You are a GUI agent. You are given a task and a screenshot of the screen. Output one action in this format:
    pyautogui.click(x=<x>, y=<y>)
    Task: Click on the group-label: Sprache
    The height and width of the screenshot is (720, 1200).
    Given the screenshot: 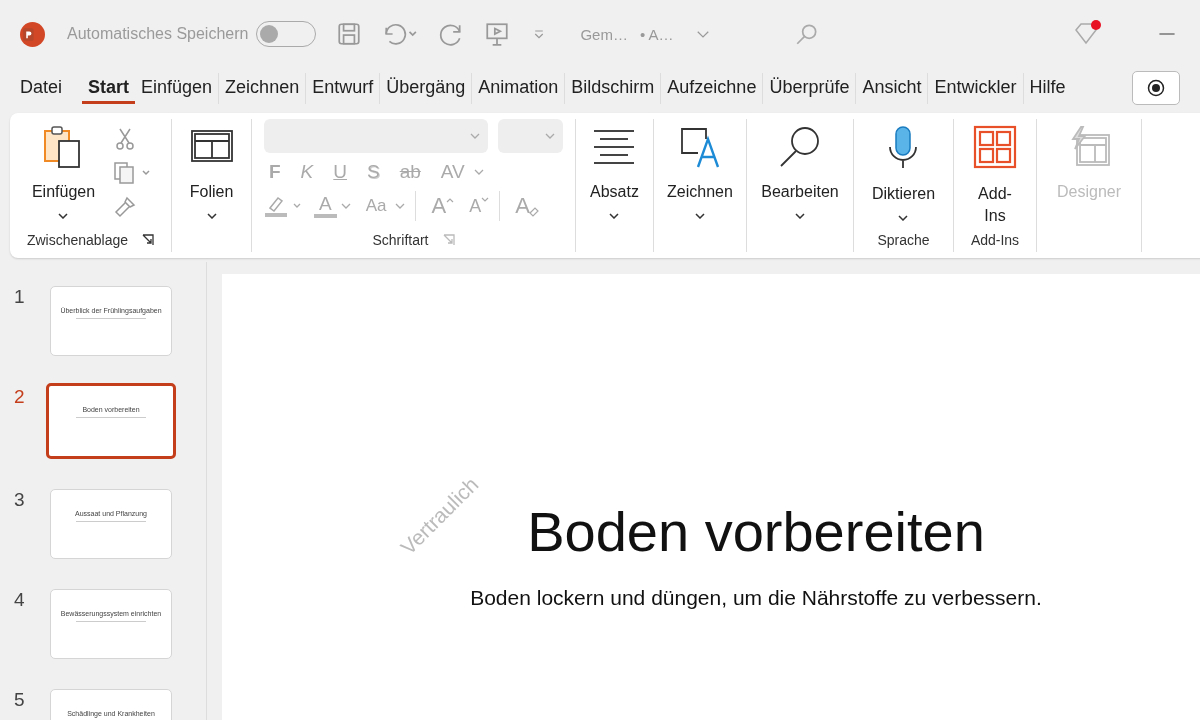 What is the action you would take?
    pyautogui.click(x=903, y=240)
    